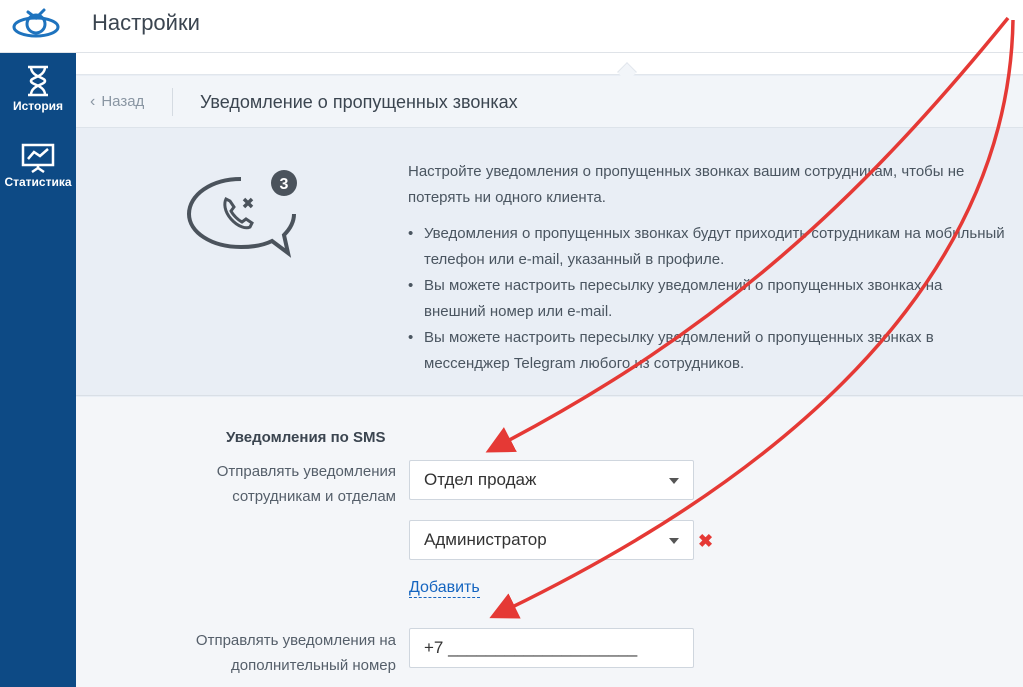  I want to click on section-title: Уведомления по SMS, so click(306, 437).